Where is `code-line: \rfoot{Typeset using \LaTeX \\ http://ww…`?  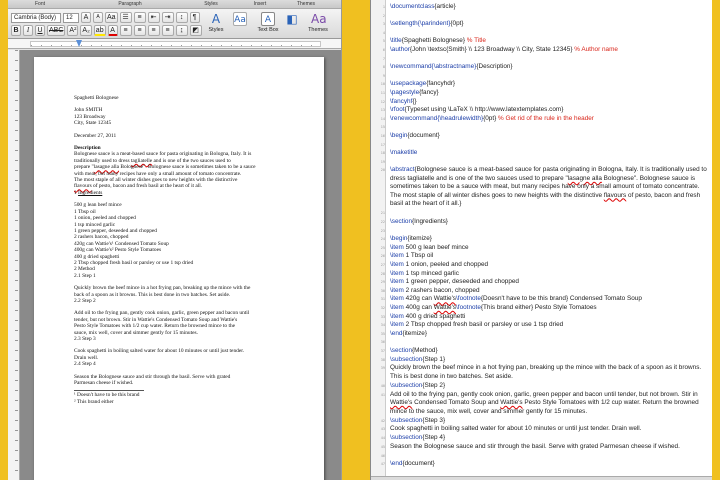
code-line: \rfoot{Typeset using \LaTeX \\ http://ww… is located at coordinates (549, 110).